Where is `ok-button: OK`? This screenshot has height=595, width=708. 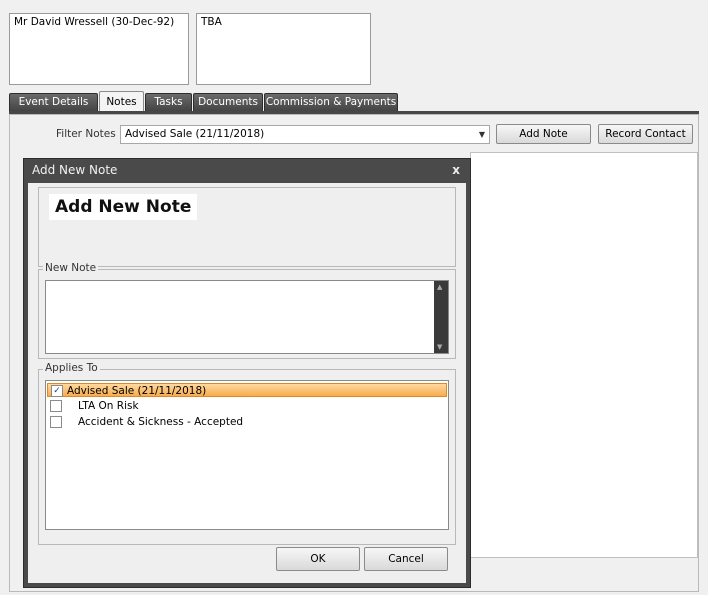
ok-button: OK is located at coordinates (318, 559).